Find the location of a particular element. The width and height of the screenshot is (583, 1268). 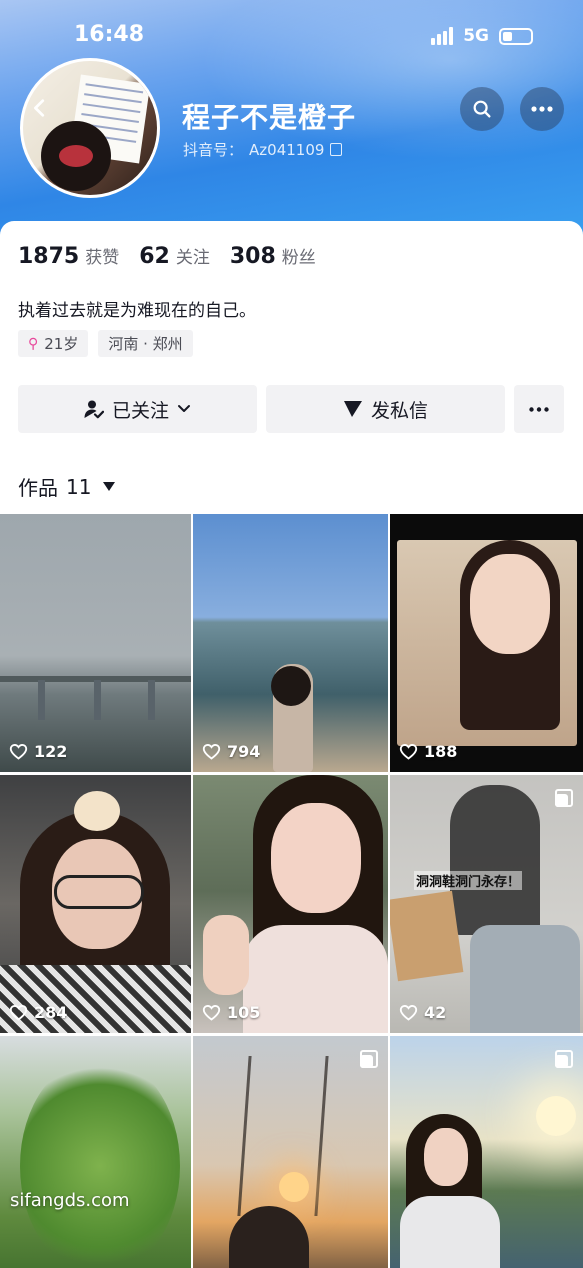

stat-followers: 308 粉丝 is located at coordinates (273, 256).